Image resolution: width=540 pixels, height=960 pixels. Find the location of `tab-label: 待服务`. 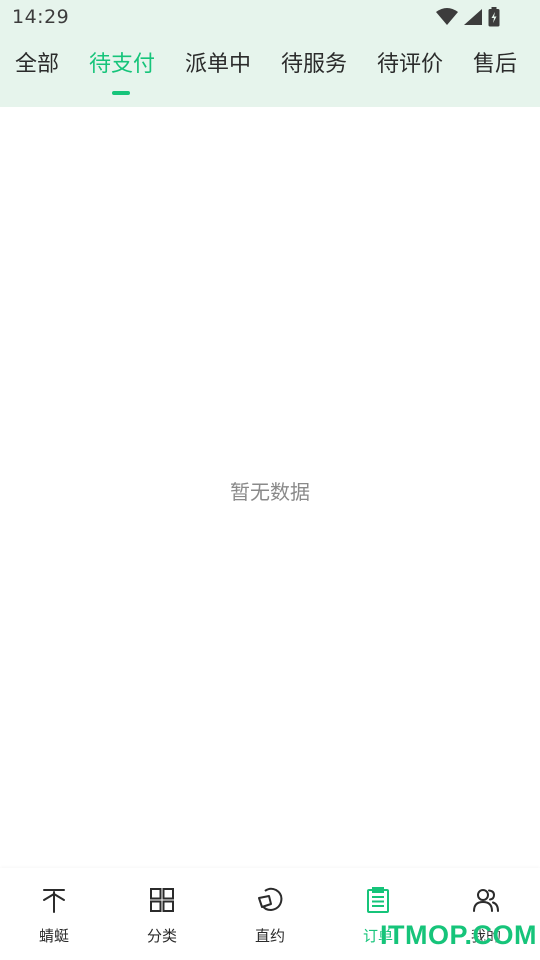

tab-label: 待服务 is located at coordinates (314, 64).